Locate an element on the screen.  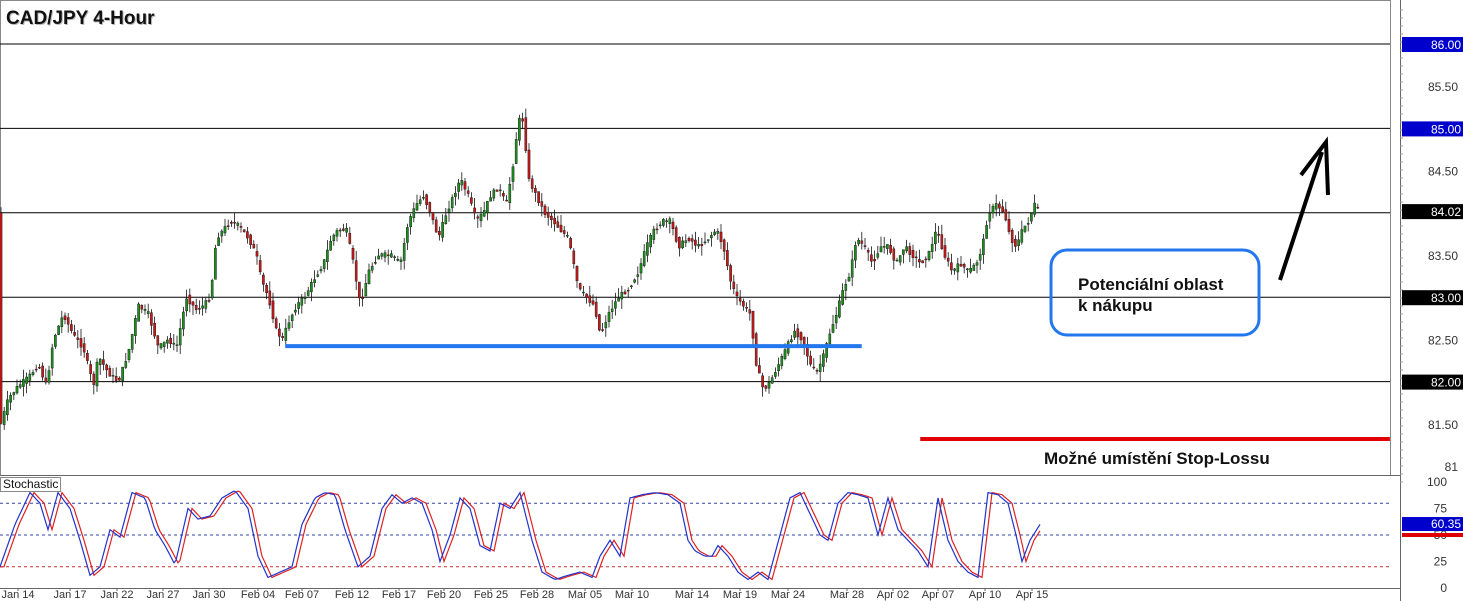
stoch-red-marker is located at coordinates (1432, 535).